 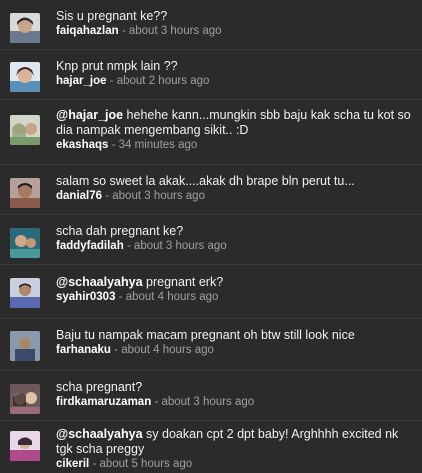 I want to click on comment-meta: faddyfadilah - about 3 hours ago, so click(x=234, y=246).